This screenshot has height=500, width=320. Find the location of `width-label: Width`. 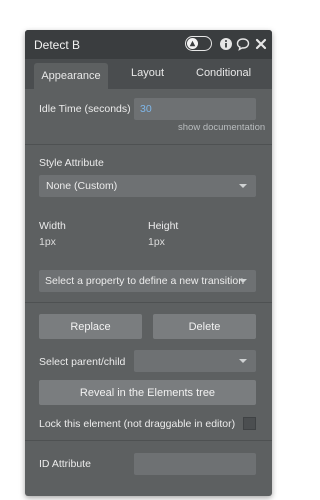

width-label: Width is located at coordinates (52, 226).